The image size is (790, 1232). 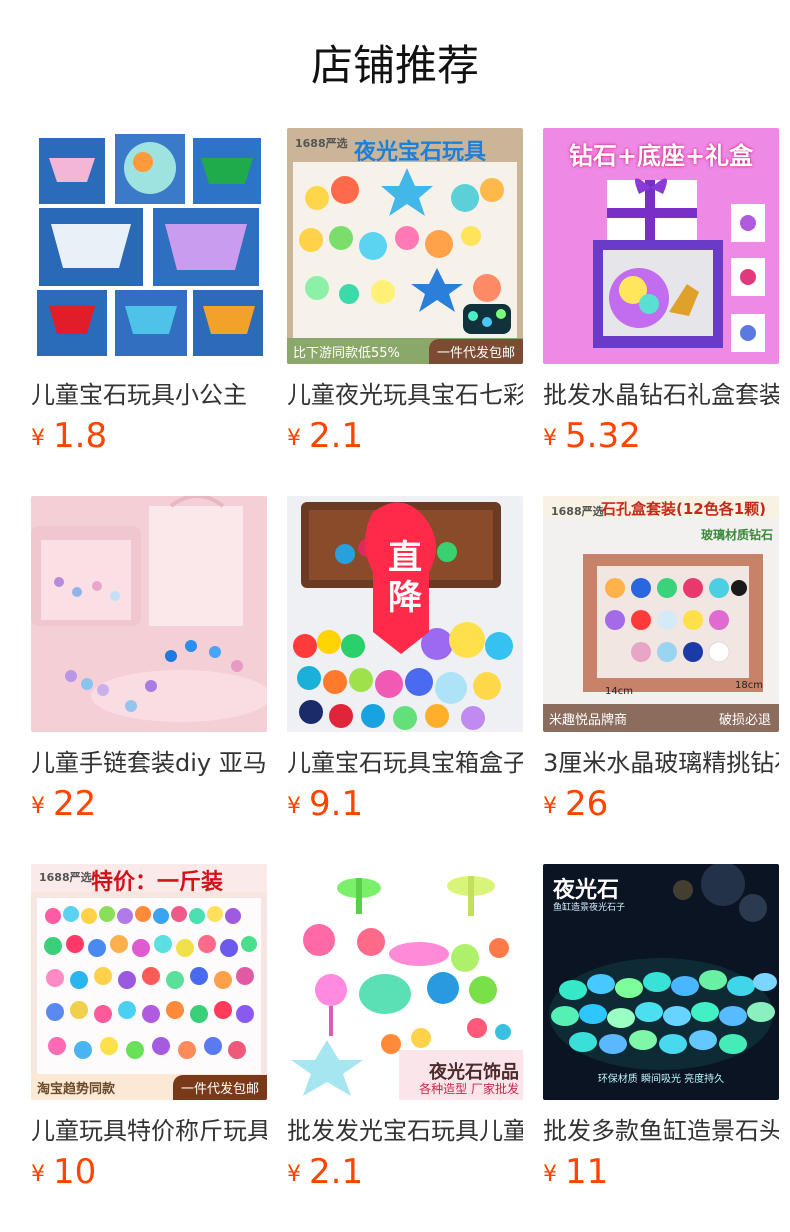 I want to click on price-drop-badge: 直降, so click(x=405, y=578).